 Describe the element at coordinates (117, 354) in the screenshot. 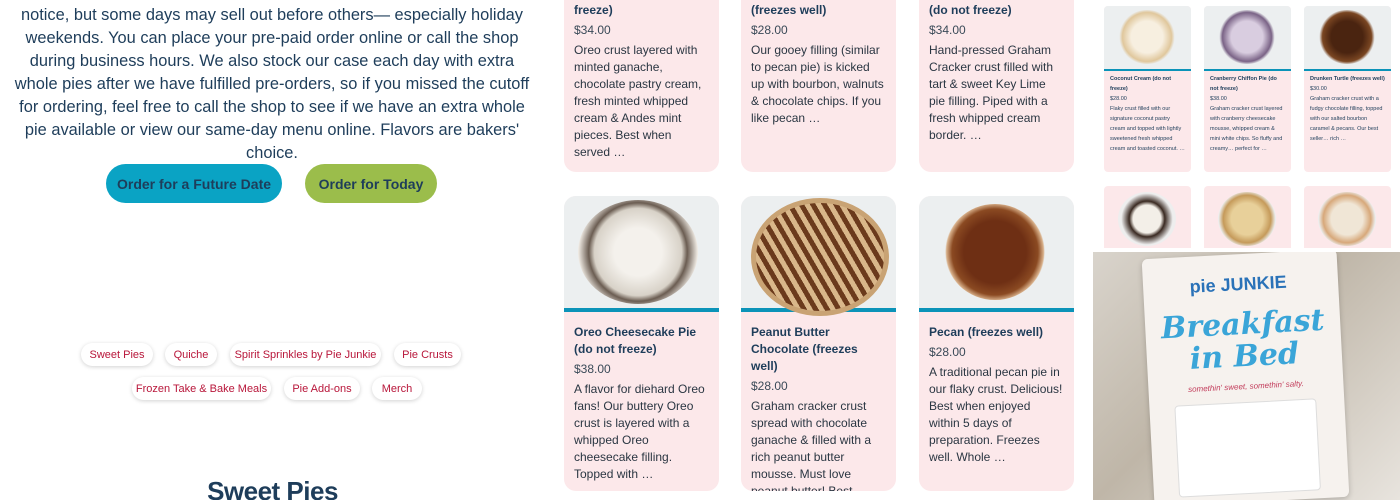

I see `category-sweet-pies: Sweet Pies` at that location.